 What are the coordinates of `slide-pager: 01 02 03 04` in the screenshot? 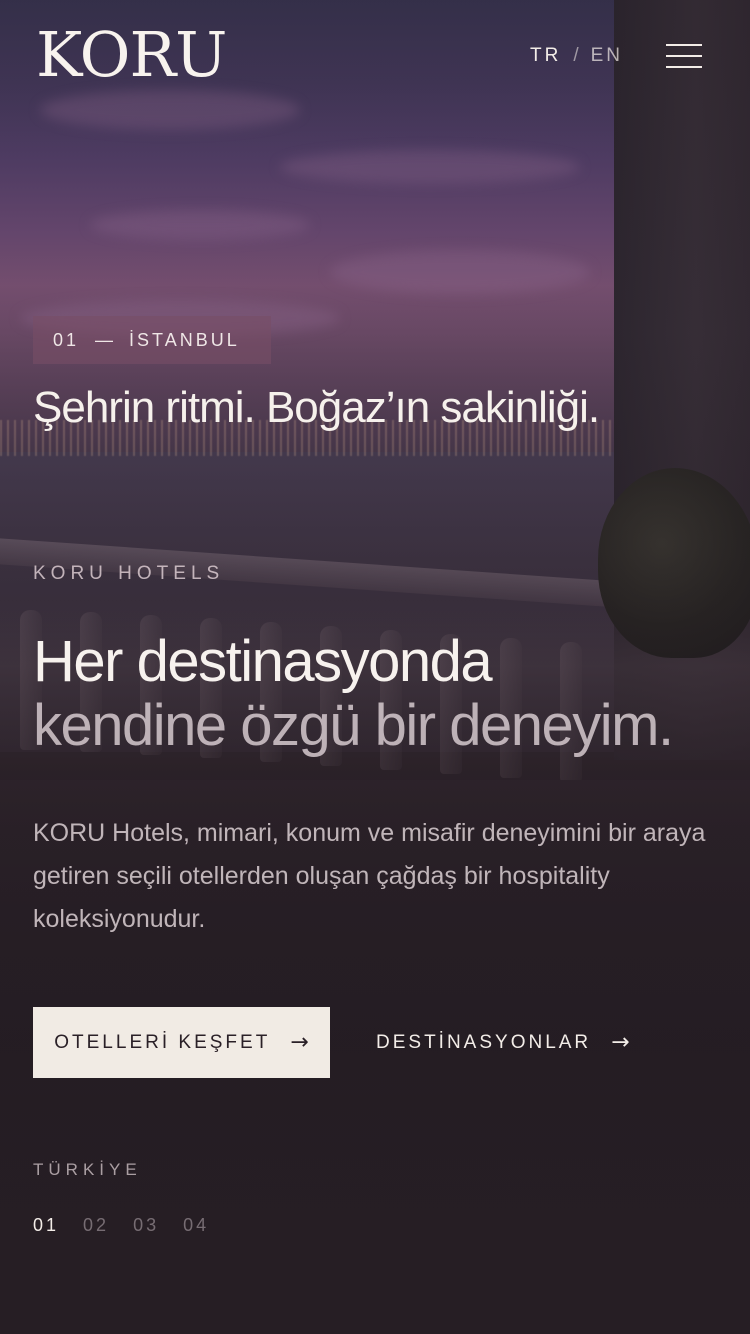 It's located at (121, 1225).